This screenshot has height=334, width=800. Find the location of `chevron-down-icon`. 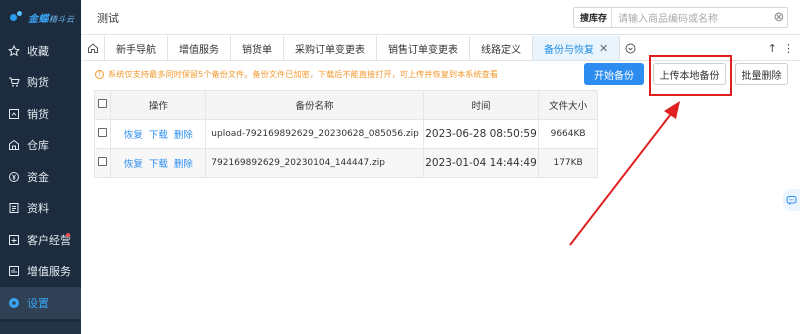

chevron-down-icon is located at coordinates (630, 48).